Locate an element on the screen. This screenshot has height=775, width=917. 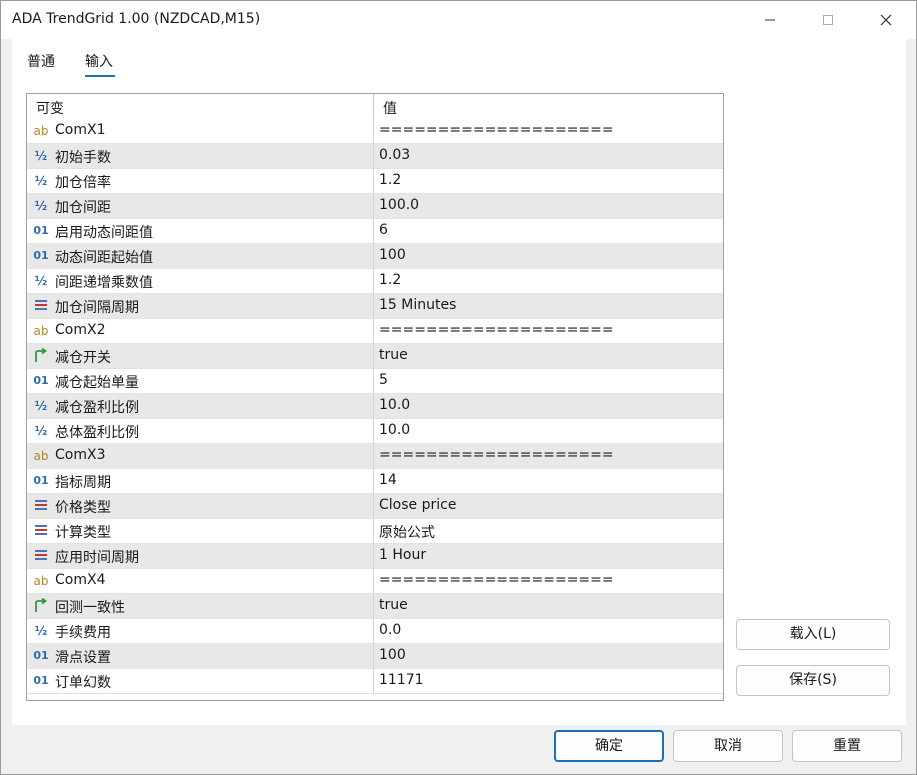
row-variable-name: ComX4 is located at coordinates (80, 580).